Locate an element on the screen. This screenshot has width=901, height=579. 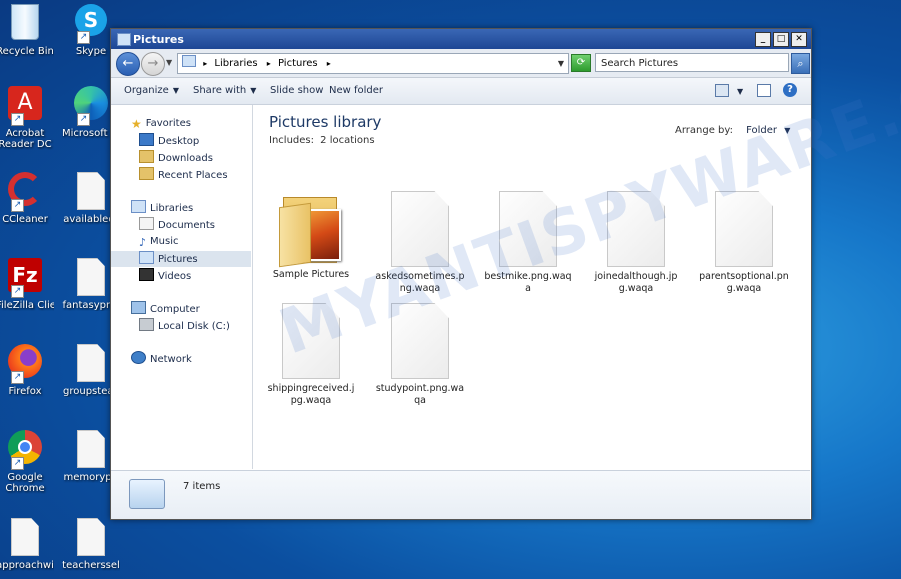
desktop-icon-filezilla: Fz ↗ FileZilla Client is located at coordinates (27, 283).